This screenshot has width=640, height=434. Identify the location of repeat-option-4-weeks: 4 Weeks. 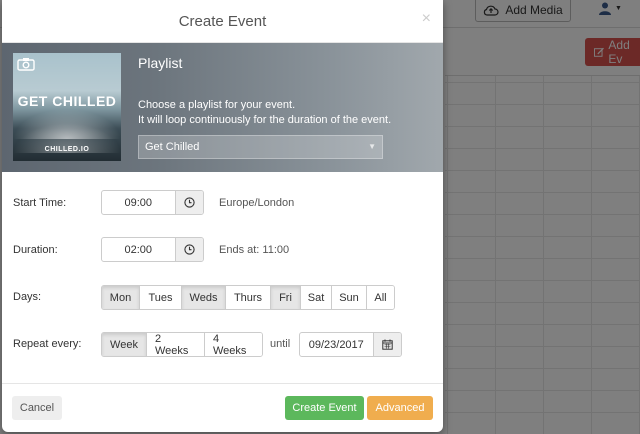
(233, 344).